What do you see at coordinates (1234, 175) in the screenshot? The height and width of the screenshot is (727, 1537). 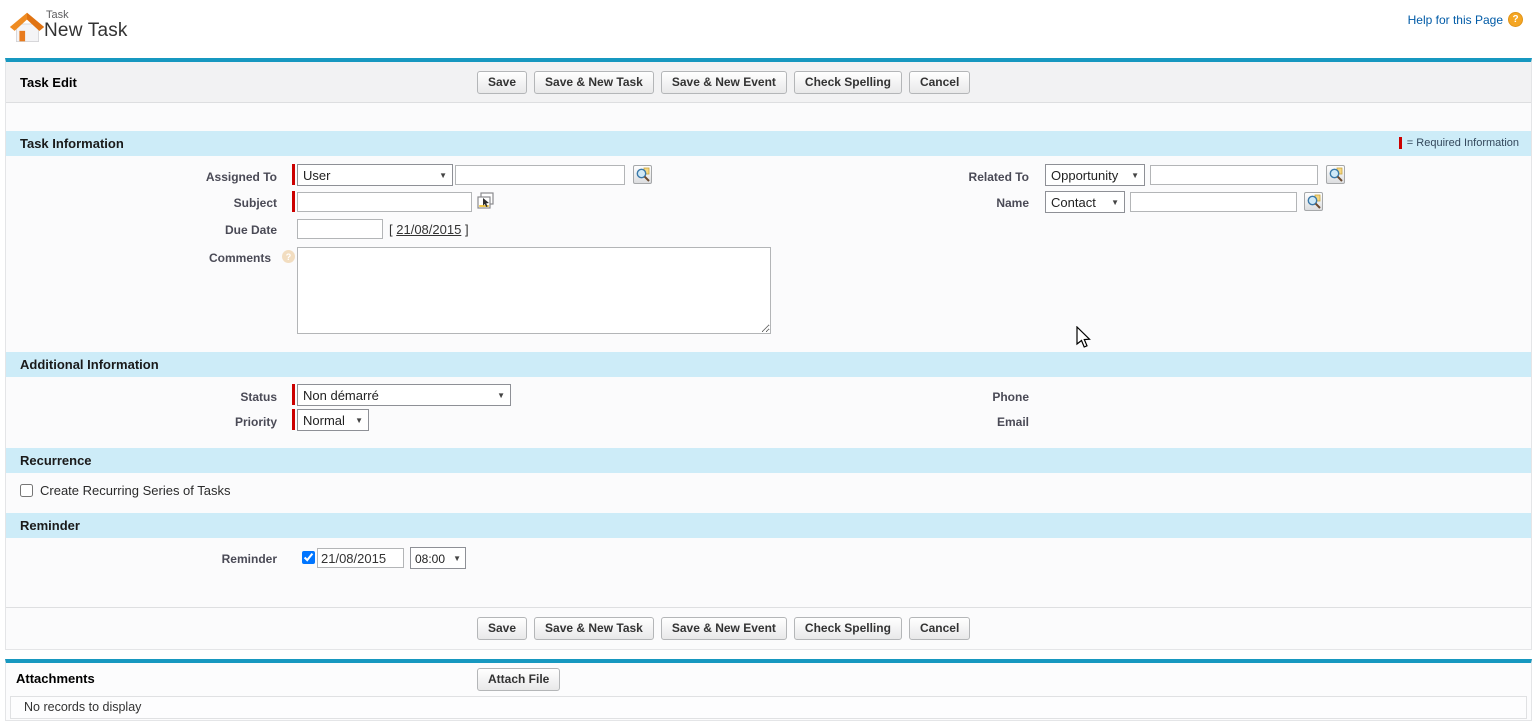 I see `related-to-input` at bounding box center [1234, 175].